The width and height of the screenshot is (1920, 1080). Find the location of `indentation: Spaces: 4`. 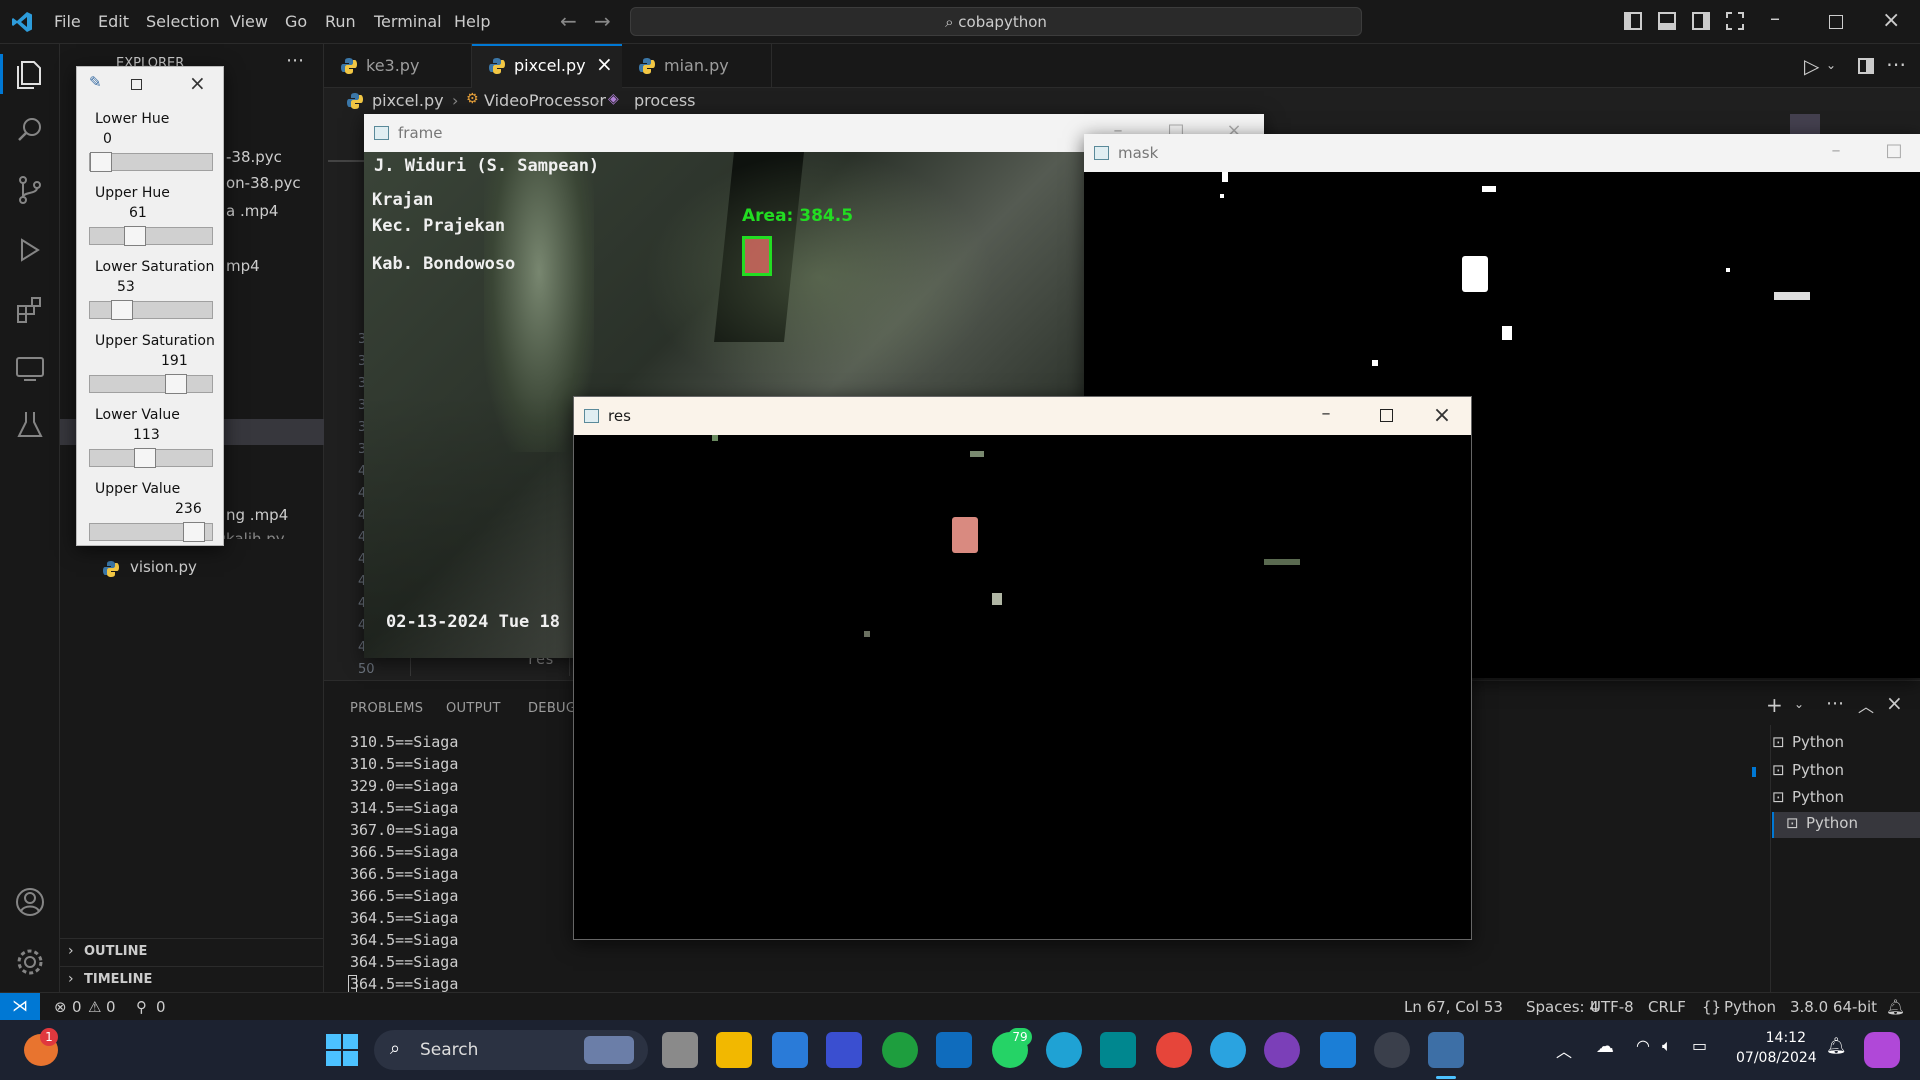

indentation: Spaces: 4 is located at coordinates (1562, 1007).